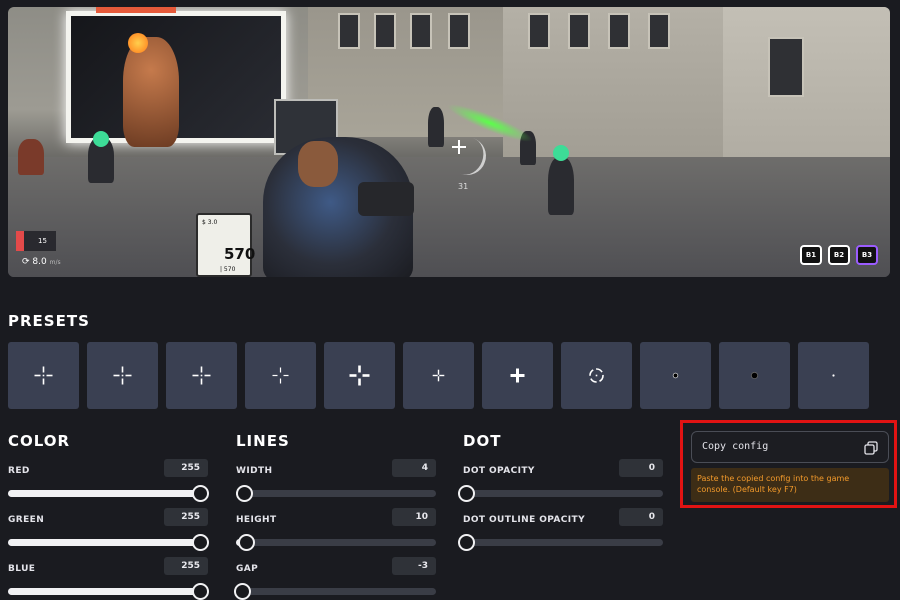 The height and width of the screenshot is (600, 900). I want to click on width-control: WIDTH 4, so click(336, 482).